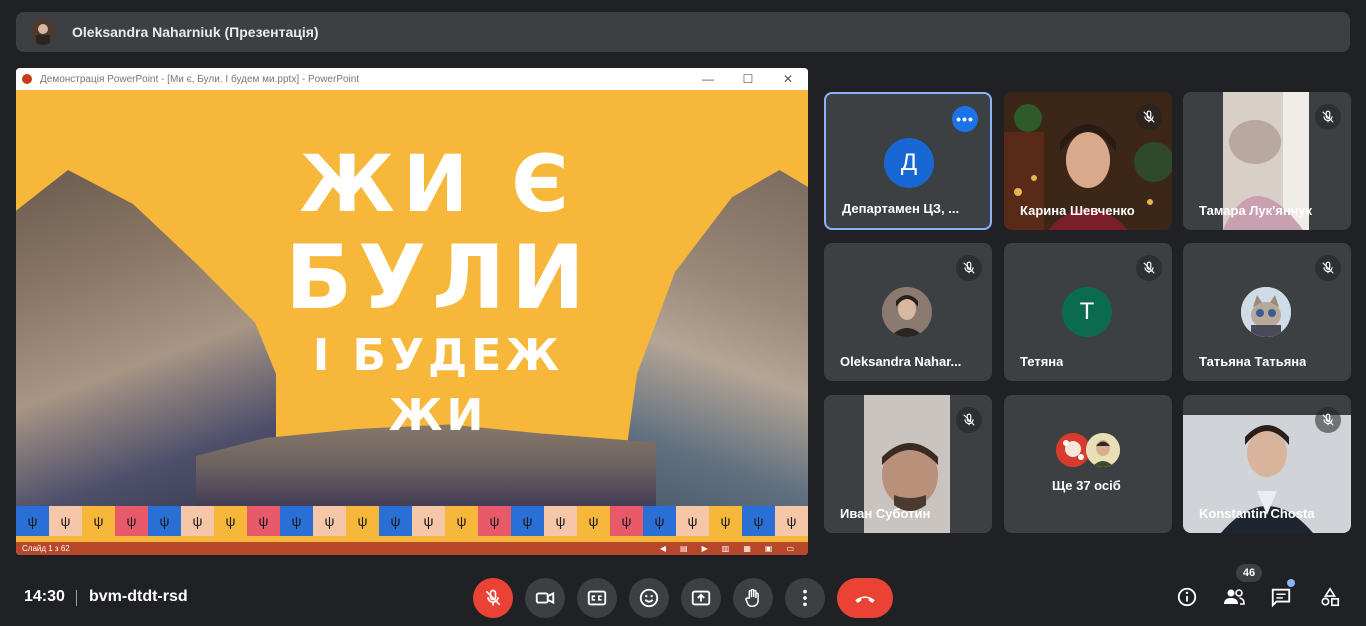 This screenshot has width=1366, height=626. I want to click on more-options-button: •••, so click(965, 119).